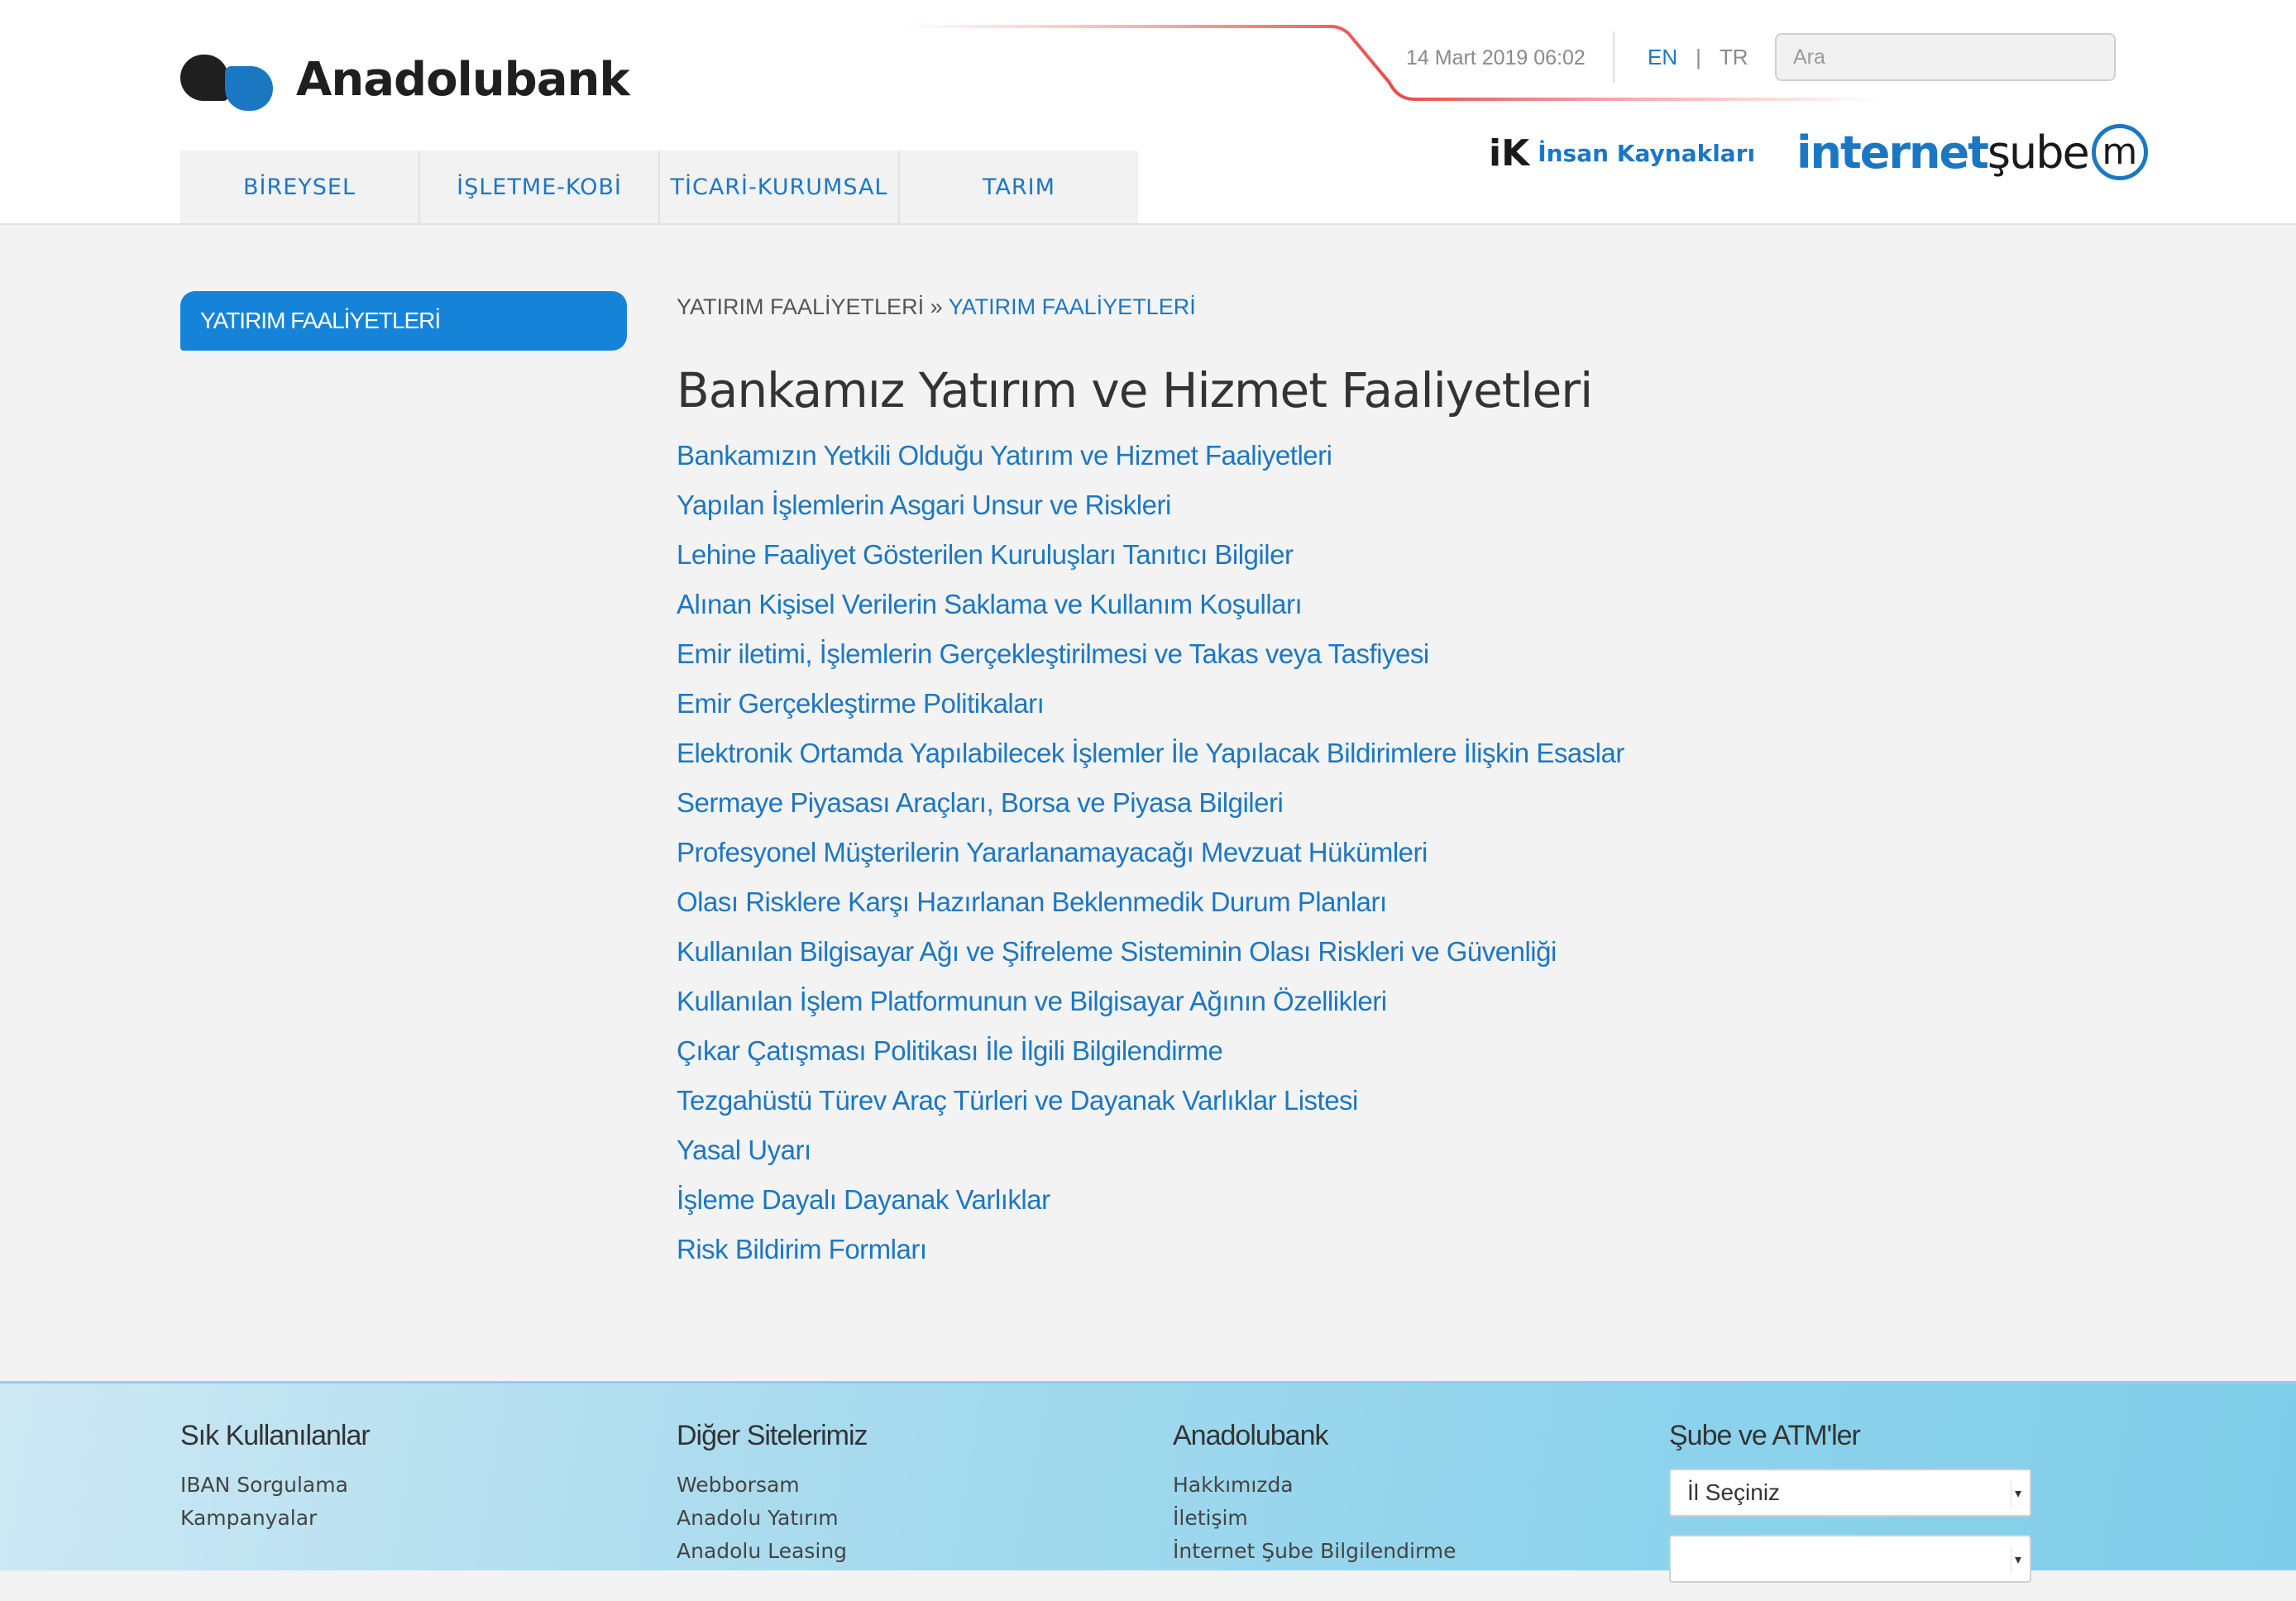 Image resolution: width=2296 pixels, height=1601 pixels. What do you see at coordinates (1850, 1493) in the screenshot?
I see `city-select: İl Seçiniz ▾` at bounding box center [1850, 1493].